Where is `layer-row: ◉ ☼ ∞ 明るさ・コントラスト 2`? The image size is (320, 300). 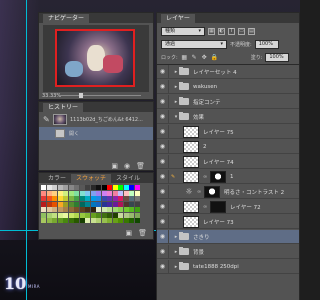
layer-row: ◉ ☼ ∞ 明るさ・コントラスト 2 is located at coordinates (228, 191).